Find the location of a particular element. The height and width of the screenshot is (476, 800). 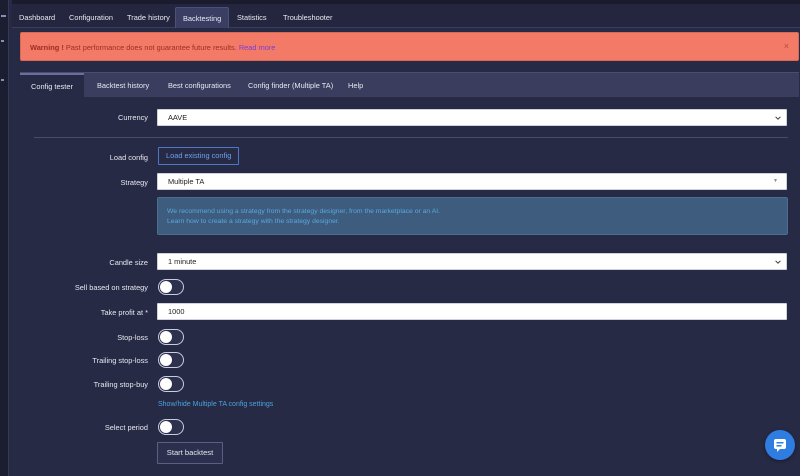

candle-size-label: Candle size is located at coordinates (128, 262).